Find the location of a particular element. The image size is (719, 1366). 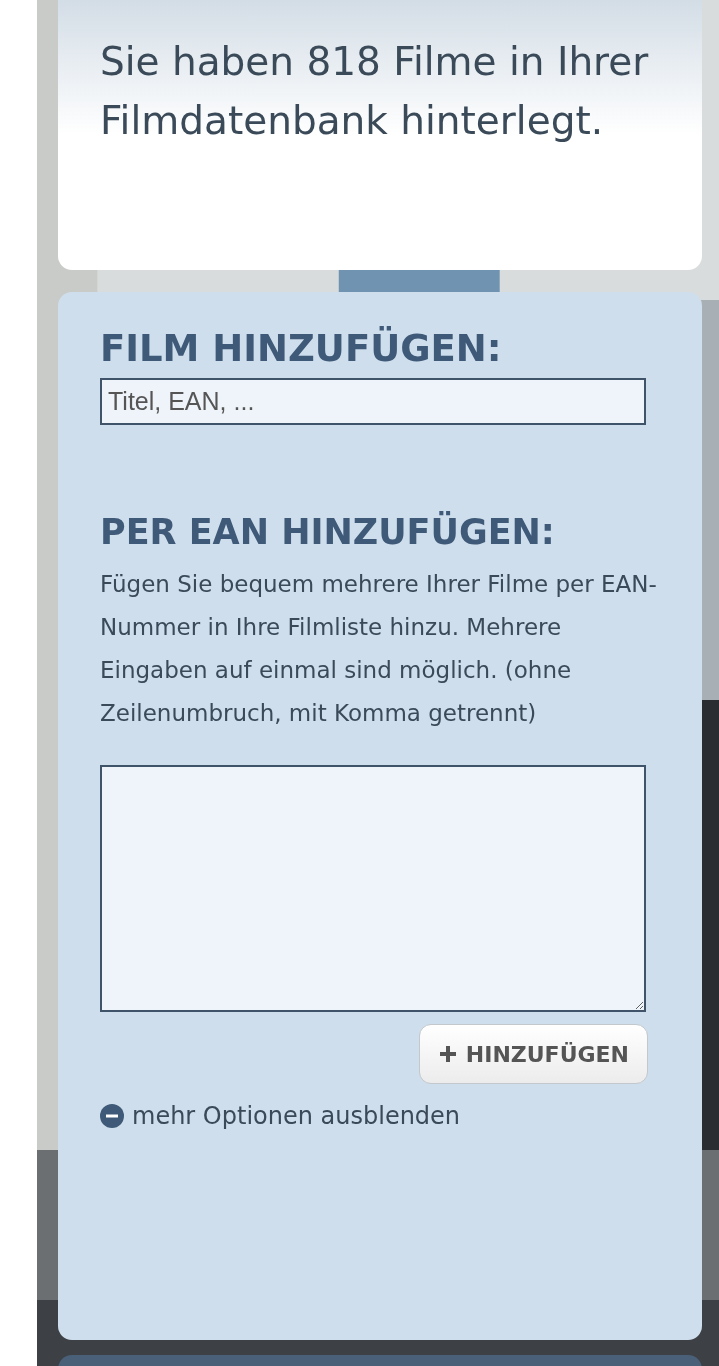

options-toggle: mehr Optionen ausblenden is located at coordinates (280, 1116).